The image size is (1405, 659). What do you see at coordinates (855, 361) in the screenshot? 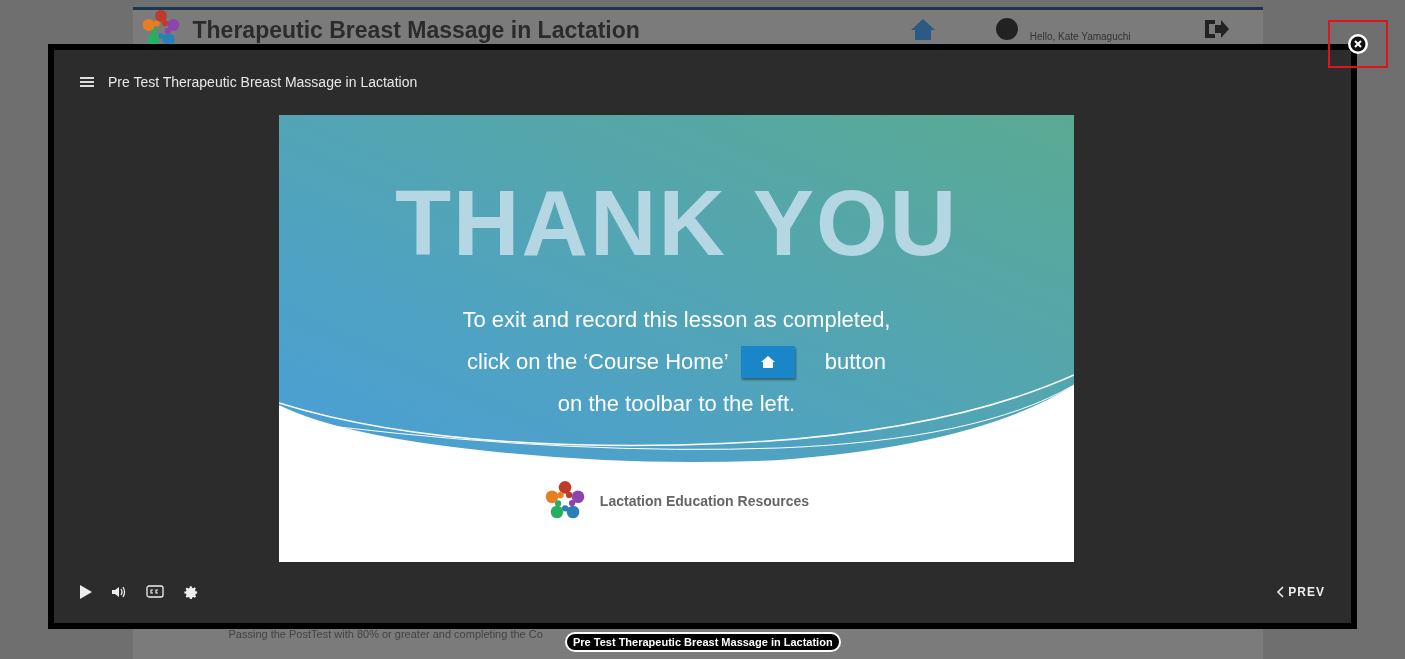
I see `instruction-text: button` at bounding box center [855, 361].